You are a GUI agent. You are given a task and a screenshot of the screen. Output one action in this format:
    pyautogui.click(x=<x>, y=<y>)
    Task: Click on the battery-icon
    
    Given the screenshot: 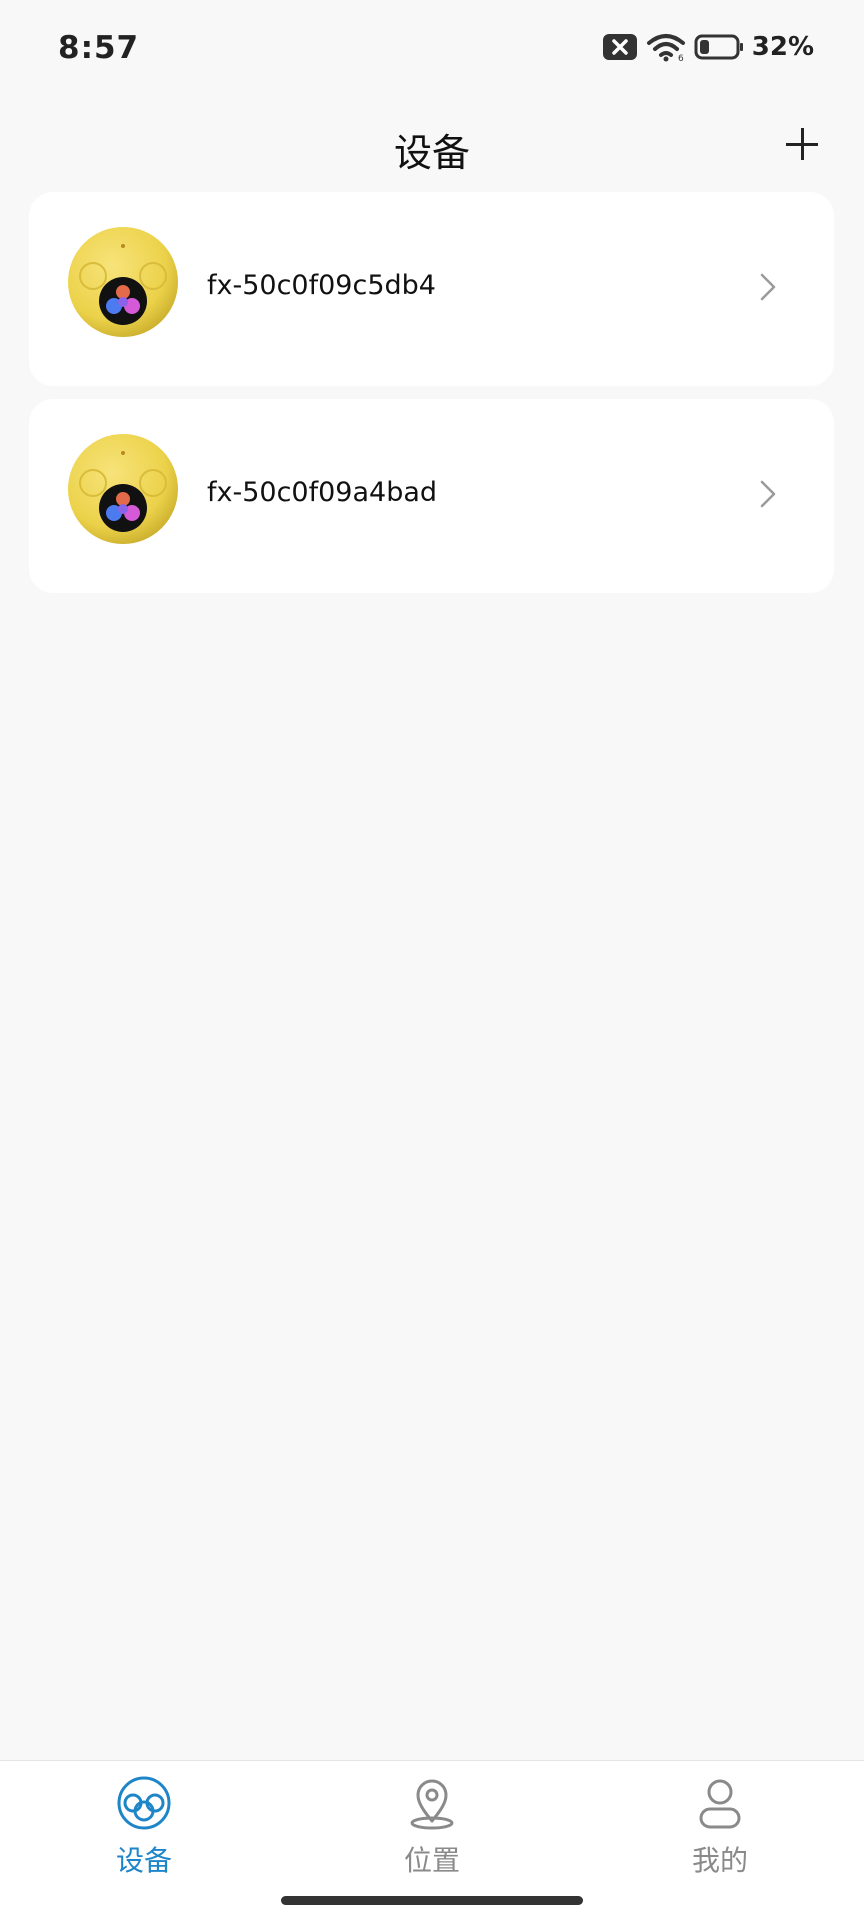 What is the action you would take?
    pyautogui.click(x=718, y=47)
    